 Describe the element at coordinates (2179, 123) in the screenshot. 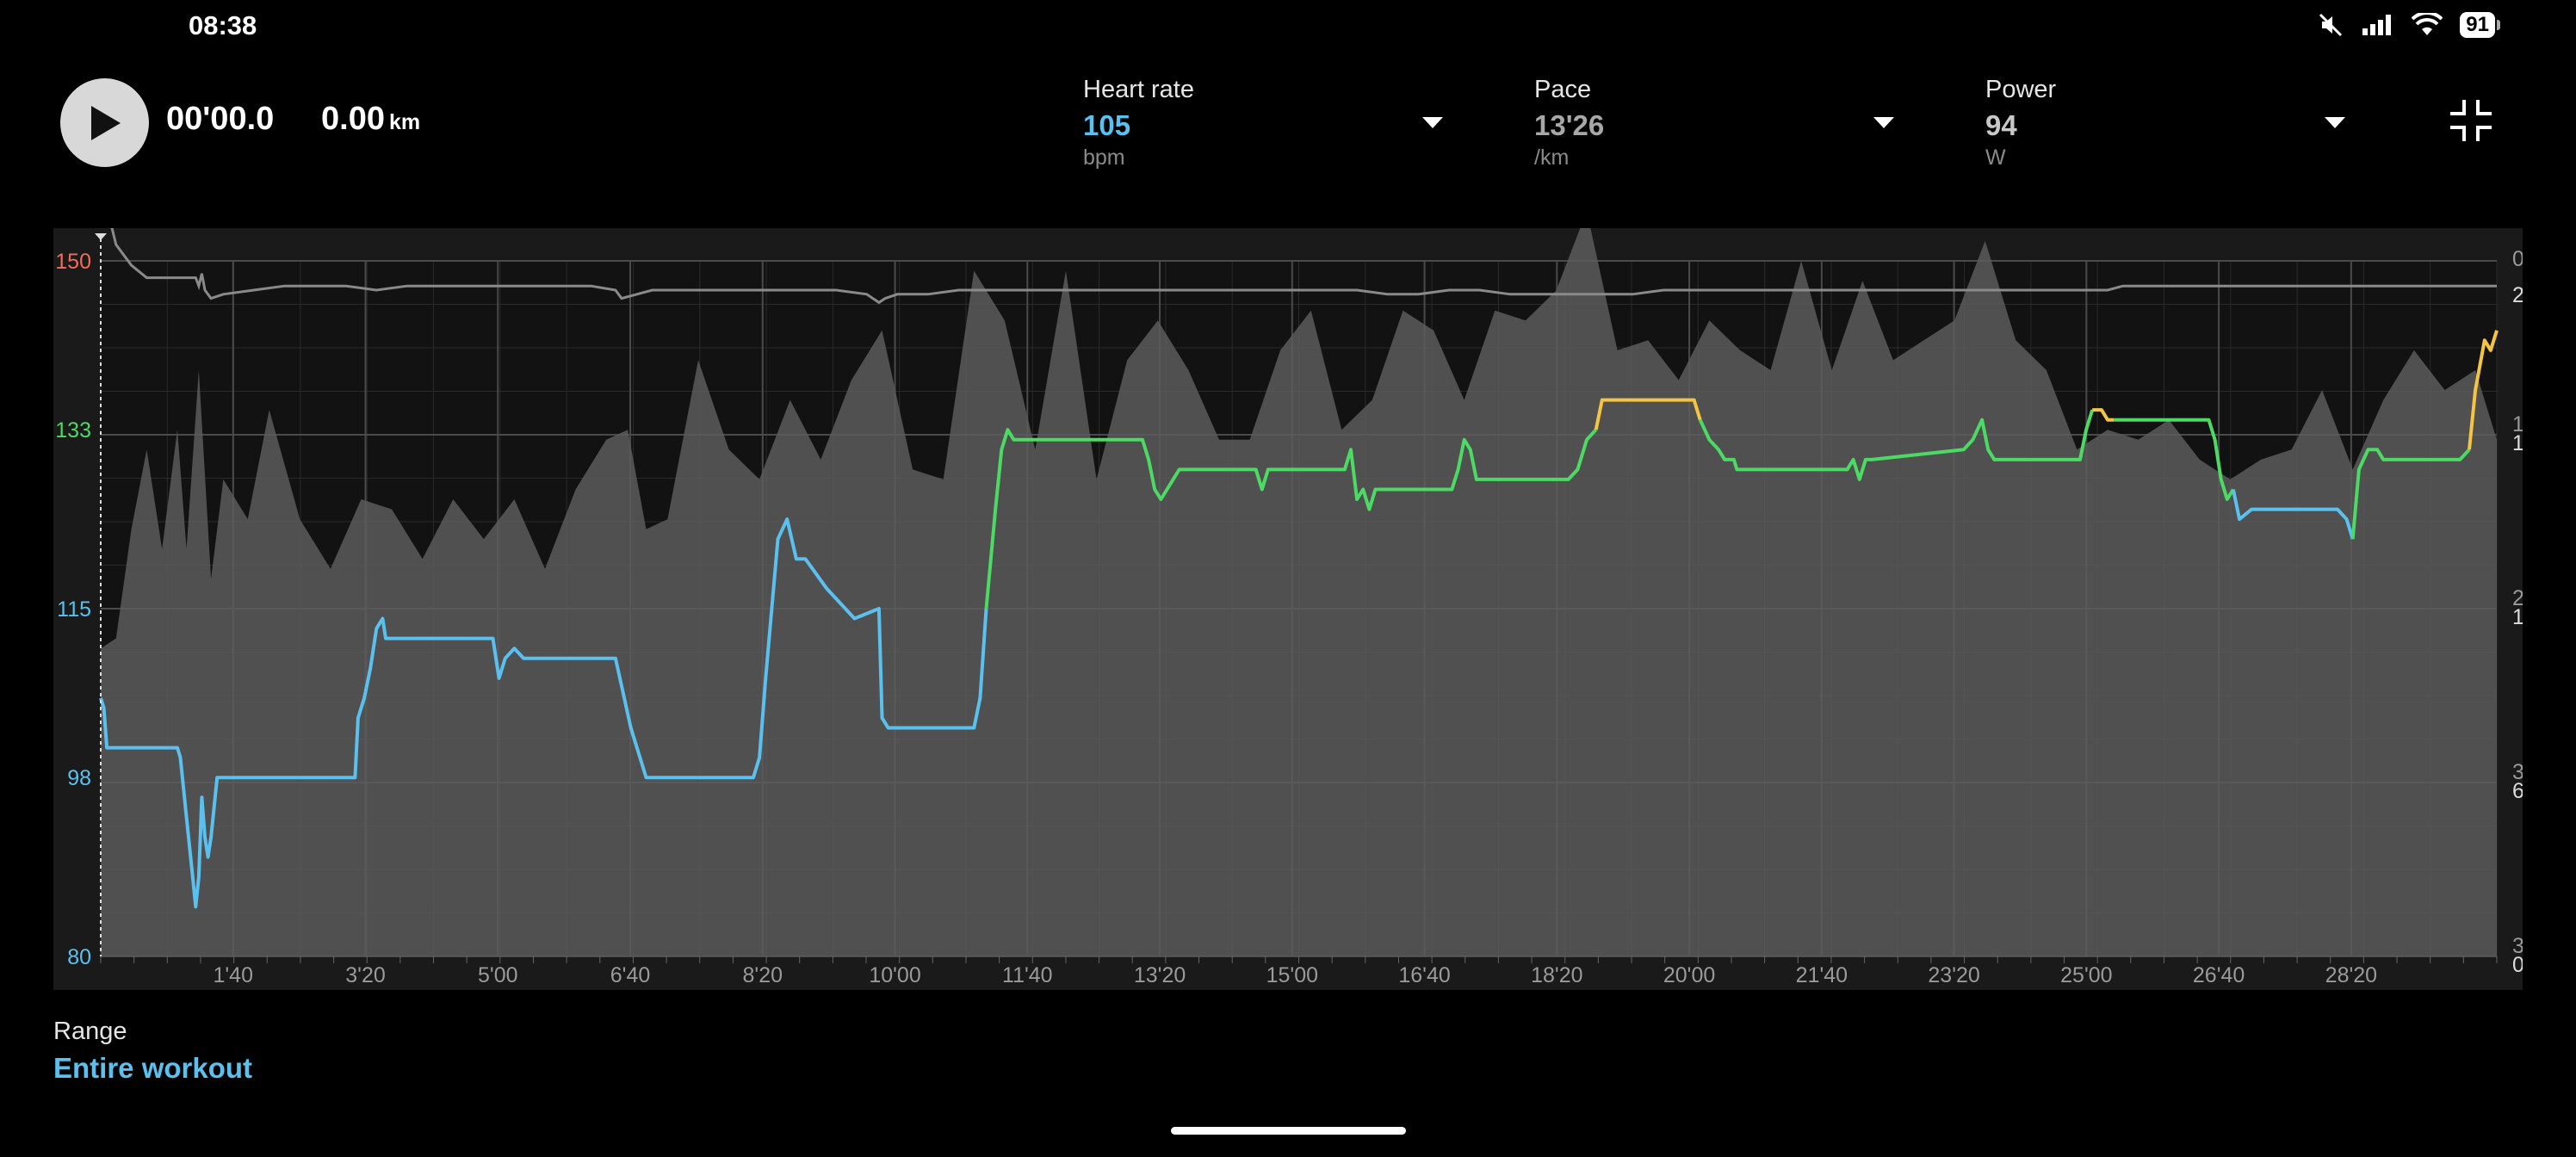

I see `power-selector: Power 94 W` at that location.